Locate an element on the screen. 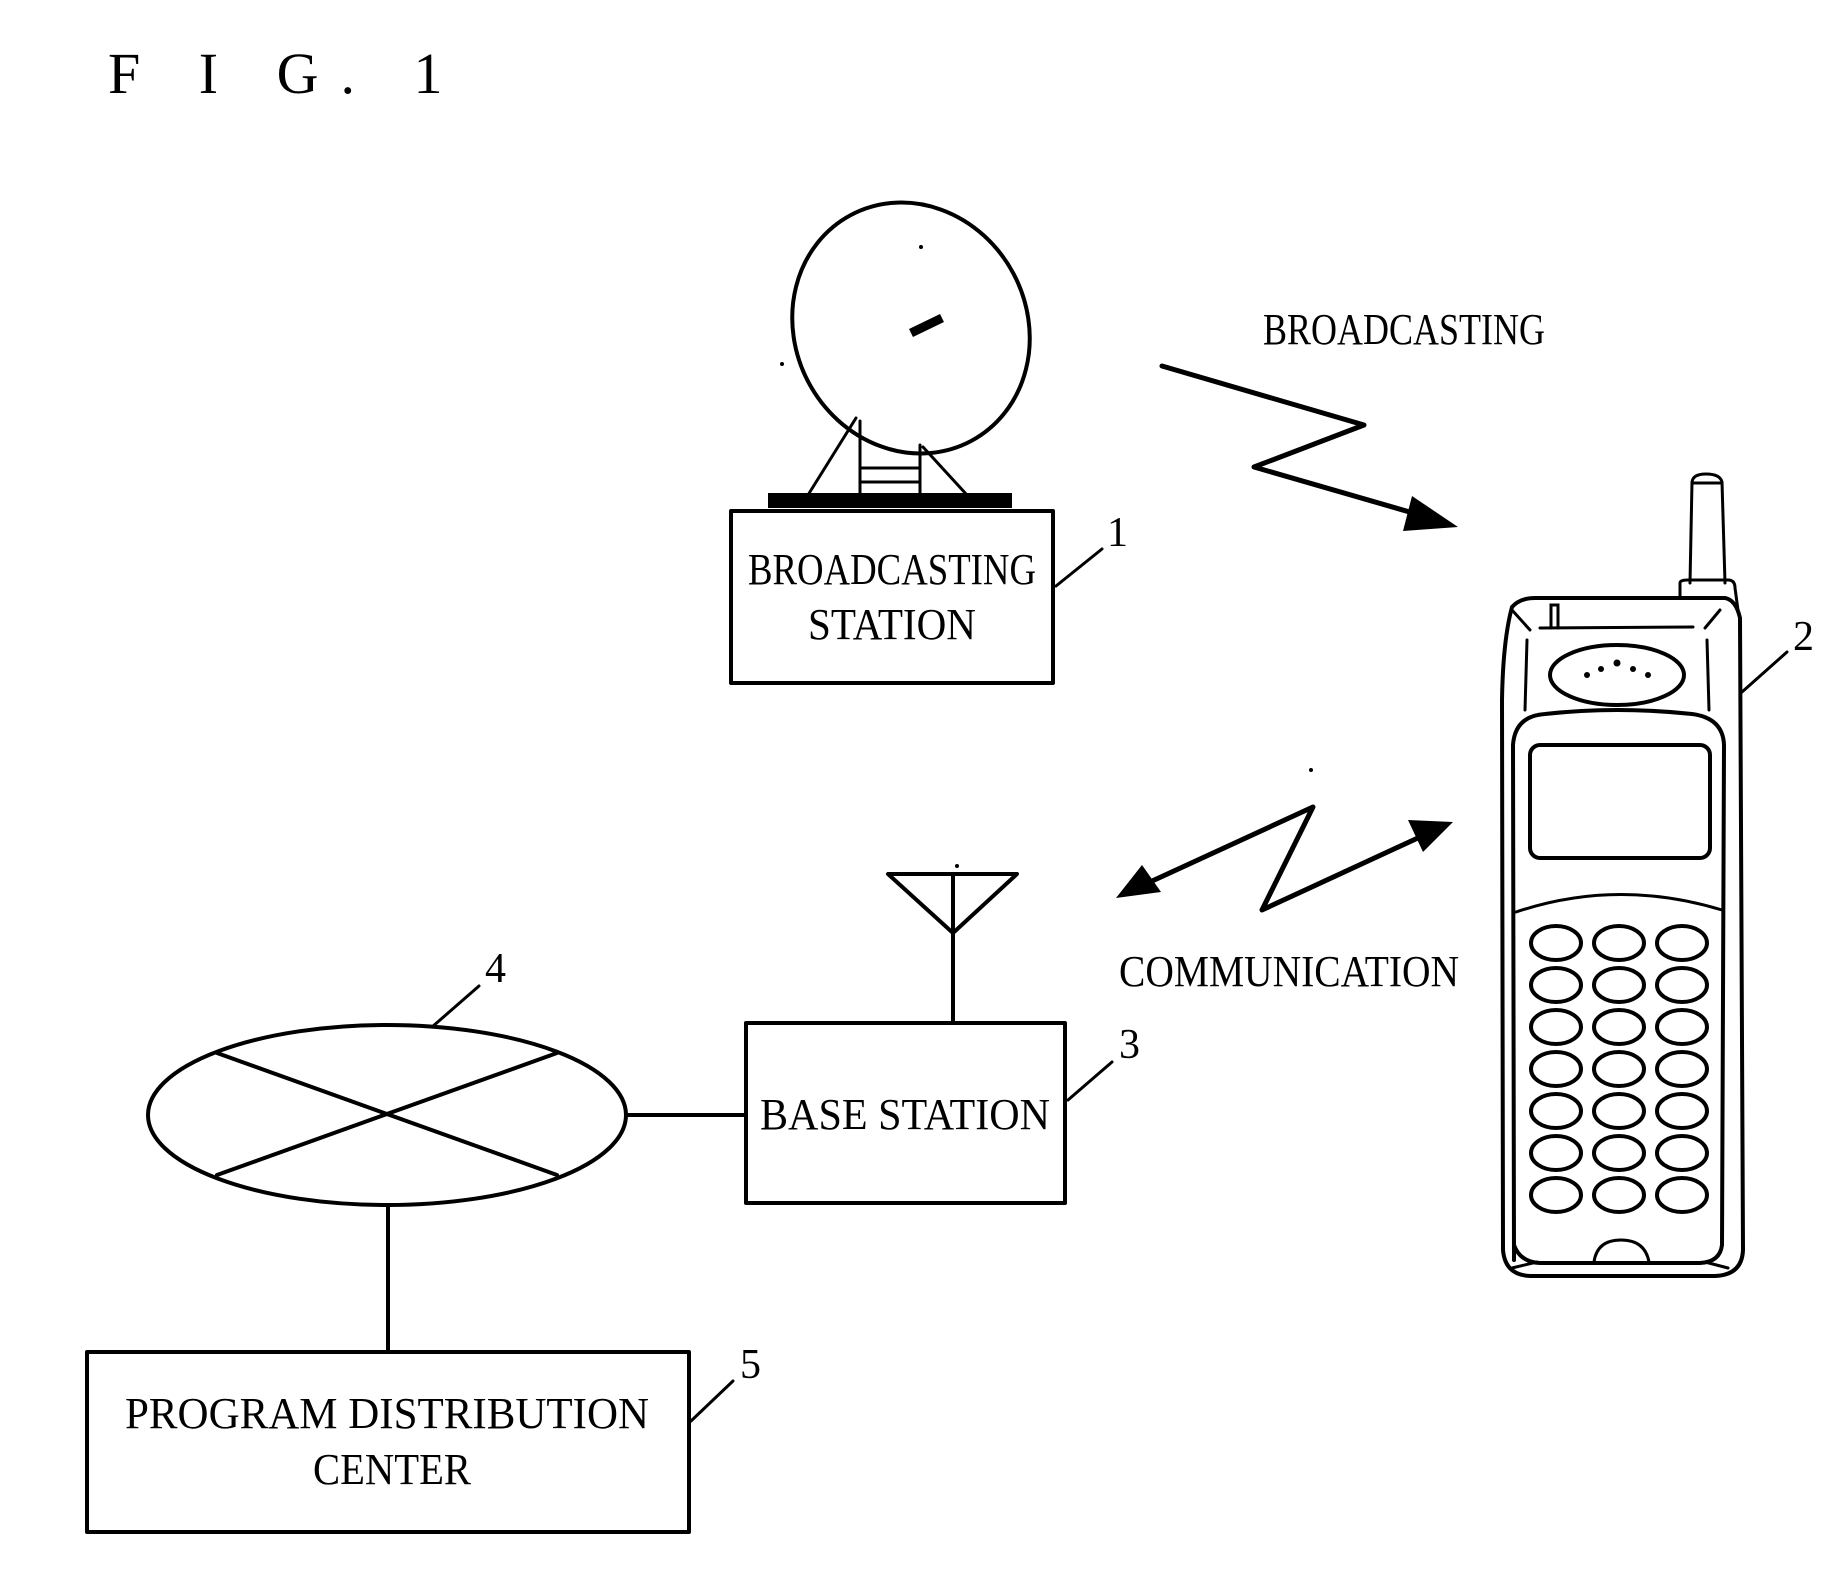  arrowhead-right-icon is located at coordinates (1430, 836).